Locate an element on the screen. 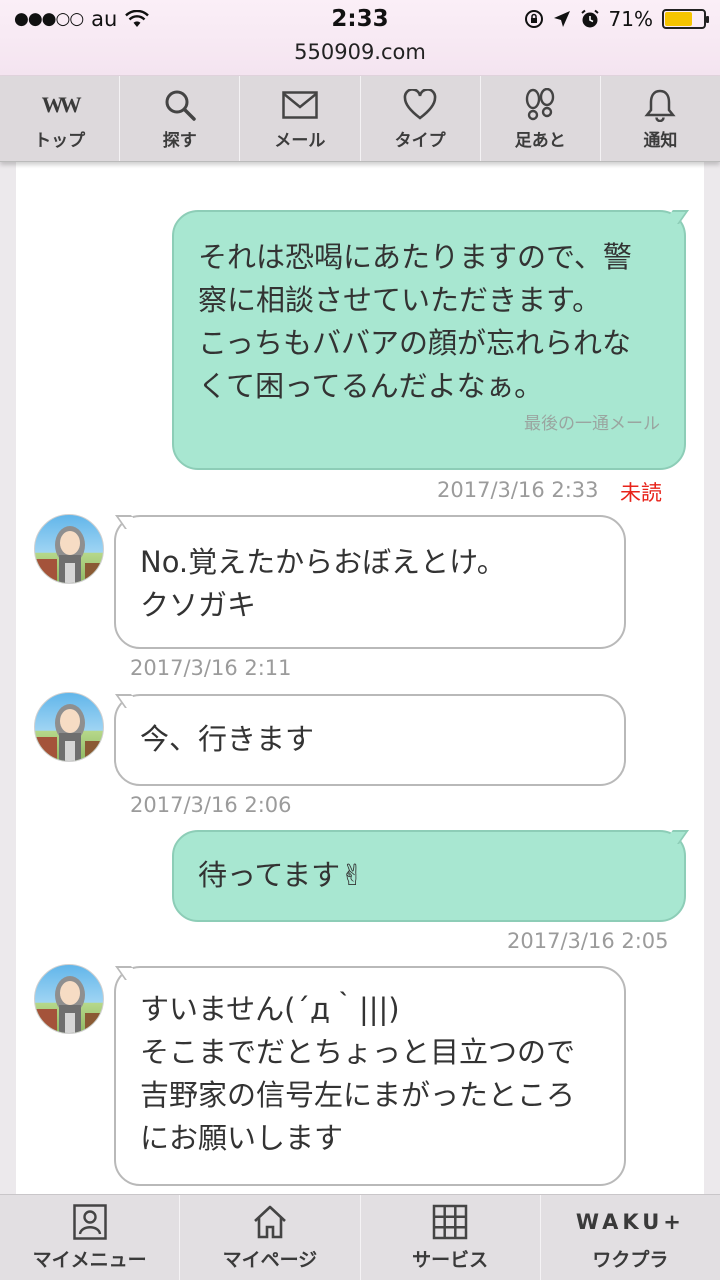 The image size is (720, 1280). search-icon is located at coordinates (180, 105).